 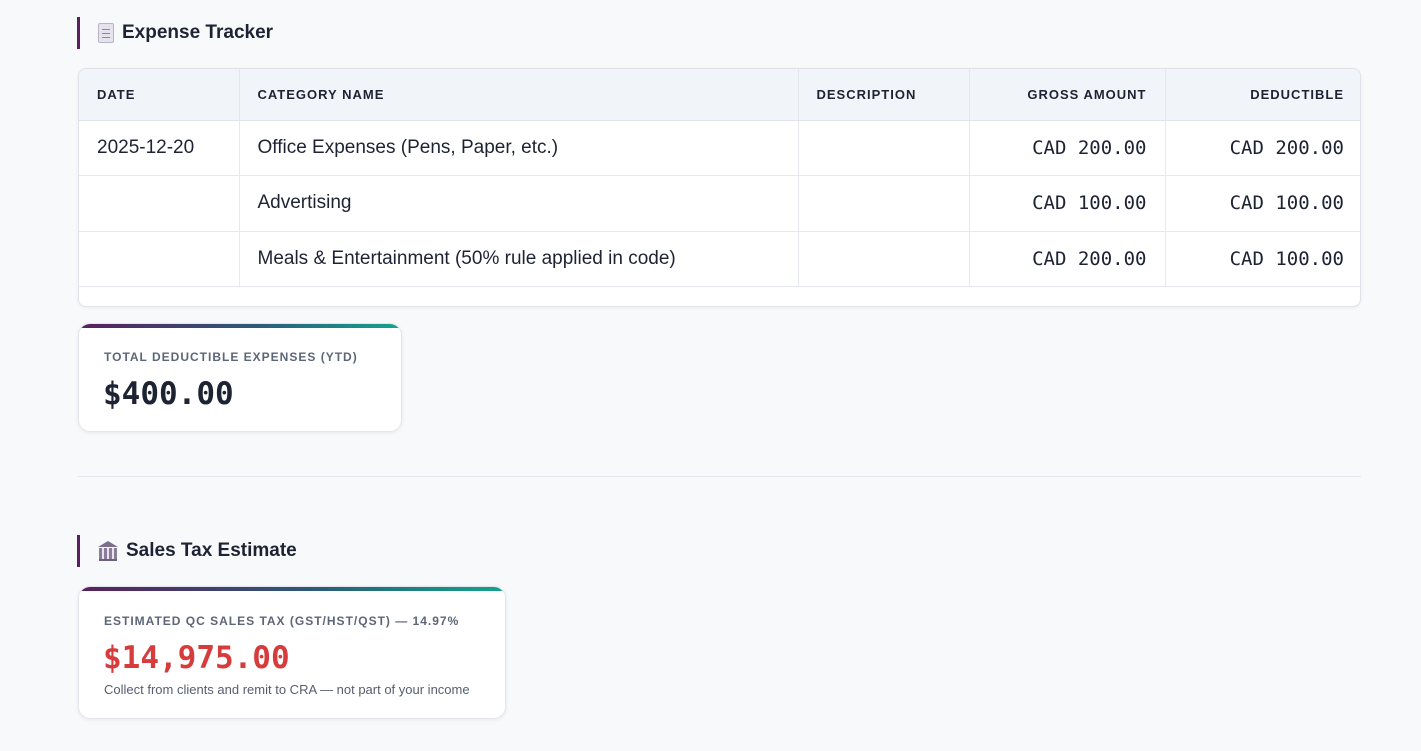 What do you see at coordinates (231, 357) in the screenshot?
I see `total-deductible-label: TOTAL DEDUCTIBLE EXPENSES (YTD)` at bounding box center [231, 357].